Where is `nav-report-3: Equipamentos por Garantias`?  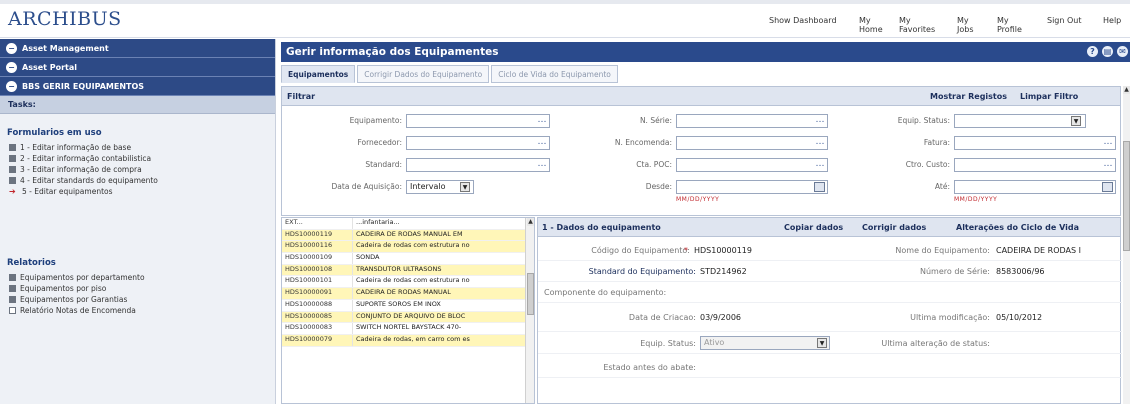
nav-report-3: Equipamentos por Garantias is located at coordinates (137, 299).